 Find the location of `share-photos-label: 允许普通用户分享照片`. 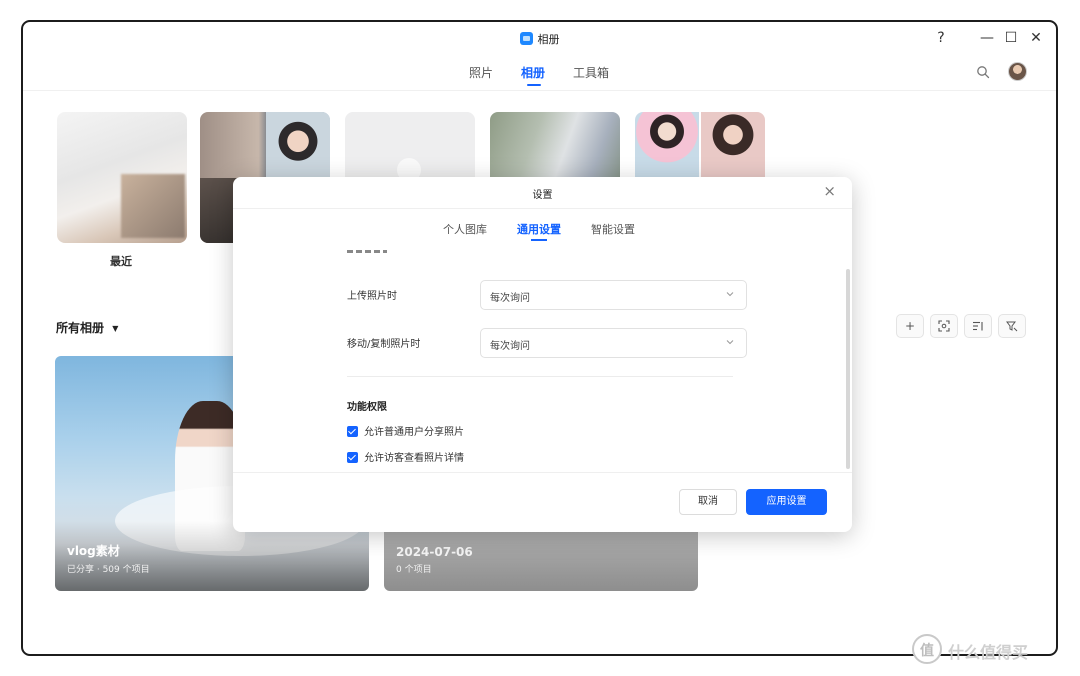

share-photos-label: 允许普通用户分享照片 is located at coordinates (414, 432).